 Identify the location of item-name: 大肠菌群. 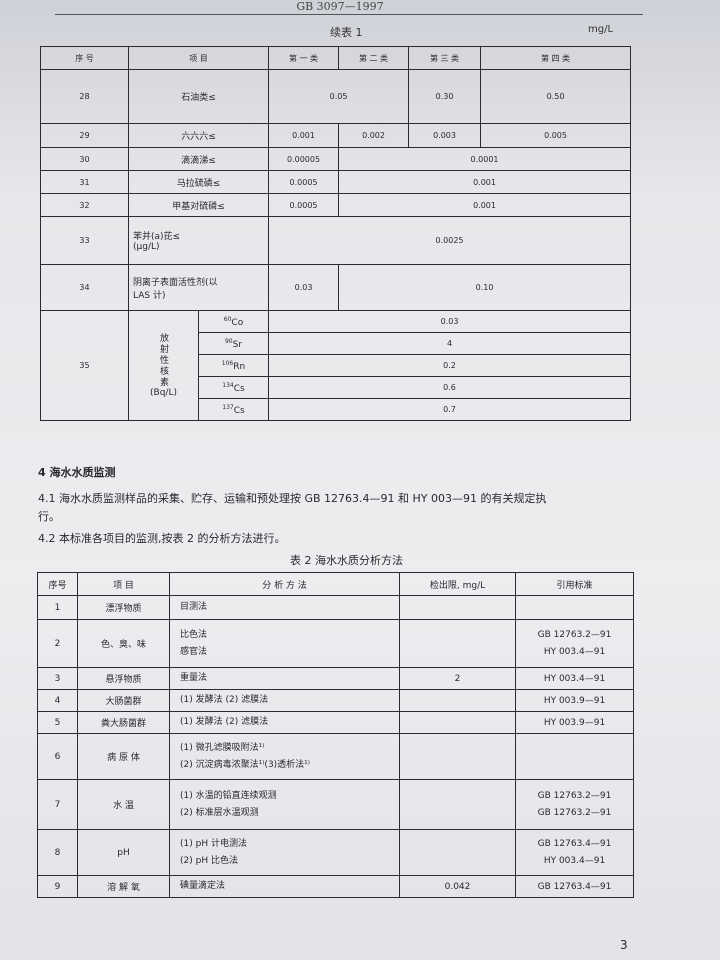
(123, 700).